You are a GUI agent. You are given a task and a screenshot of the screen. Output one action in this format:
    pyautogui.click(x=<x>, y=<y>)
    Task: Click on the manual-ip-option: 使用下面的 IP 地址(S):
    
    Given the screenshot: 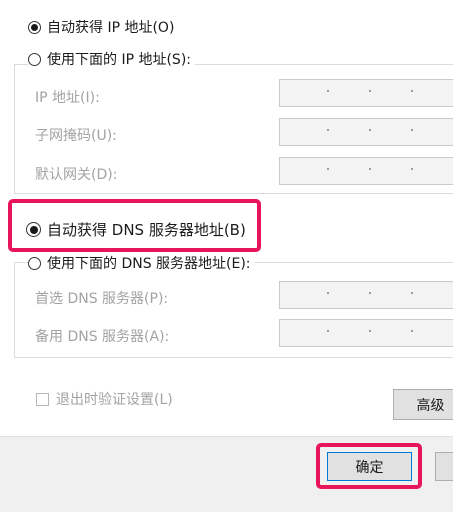 What is the action you would take?
    pyautogui.click(x=111, y=59)
    